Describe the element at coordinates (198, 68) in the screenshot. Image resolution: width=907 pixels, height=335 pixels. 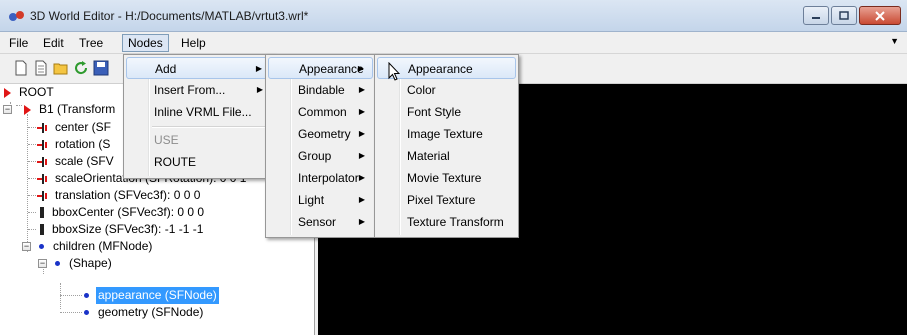
I see `menu-item-add: Add ▶` at that location.